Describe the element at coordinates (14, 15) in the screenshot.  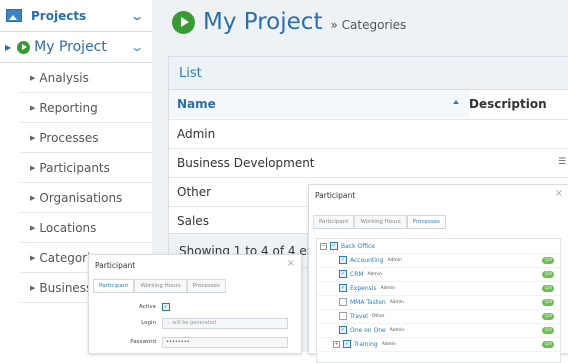
I see `image-icon` at that location.